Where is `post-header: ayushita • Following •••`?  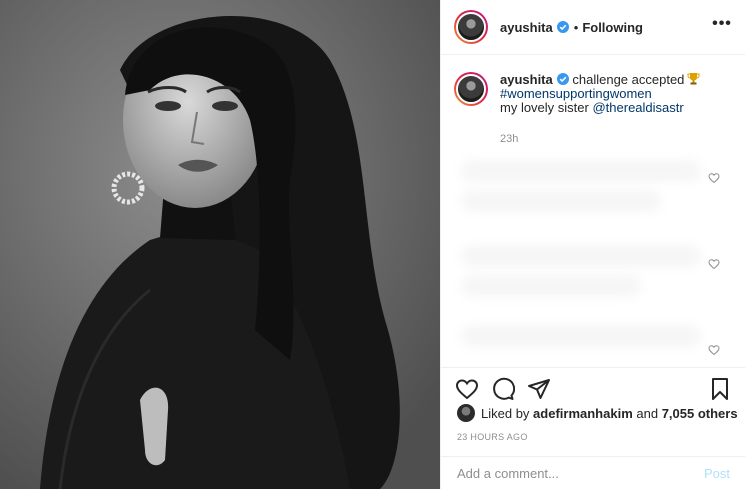 post-header: ayushita • Following ••• is located at coordinates (593, 27).